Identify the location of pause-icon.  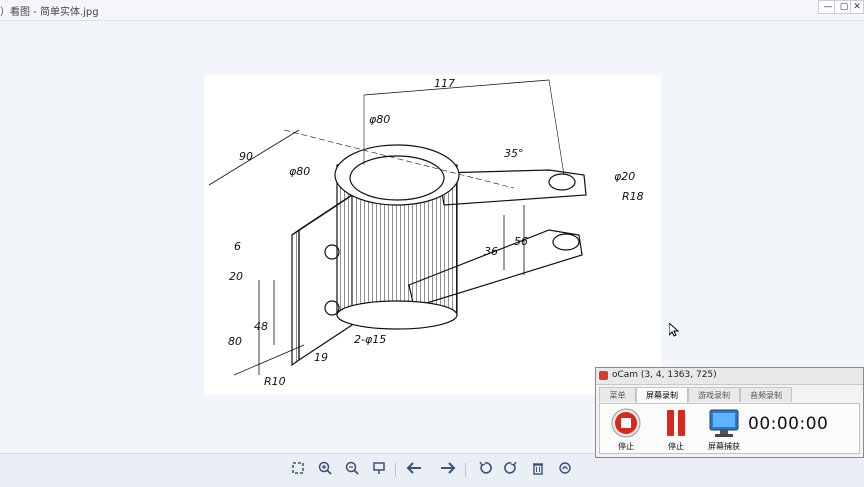
(676, 423).